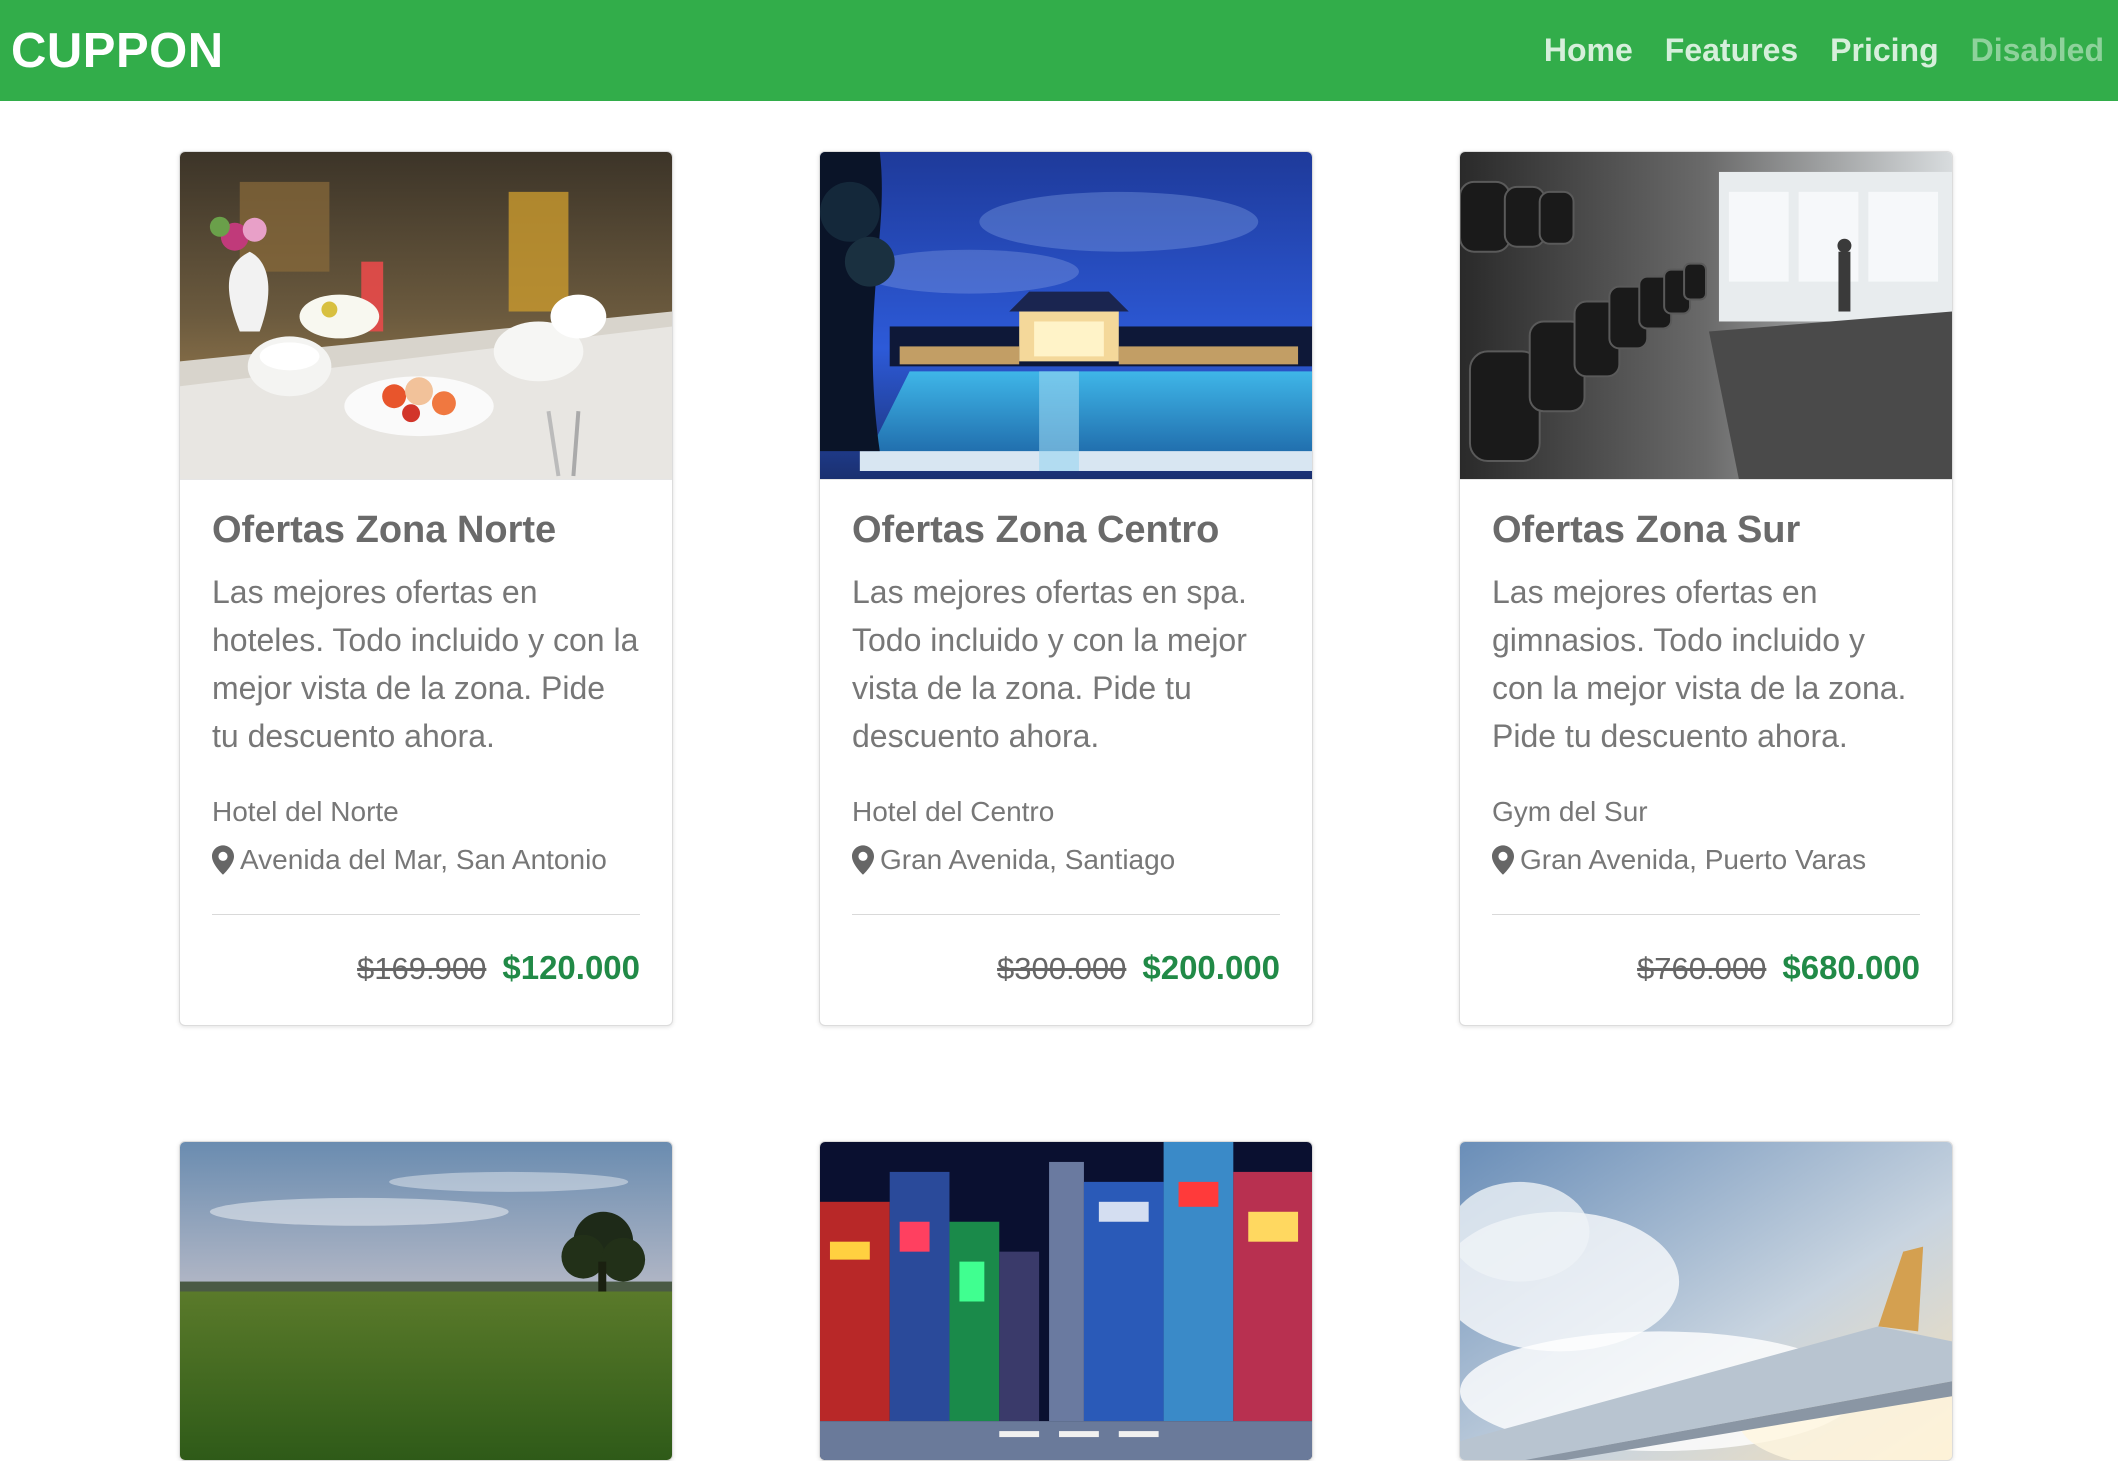 This screenshot has height=1461, width=2118. Describe the element at coordinates (426, 316) in the screenshot. I see `breakfast-table-photo` at that location.